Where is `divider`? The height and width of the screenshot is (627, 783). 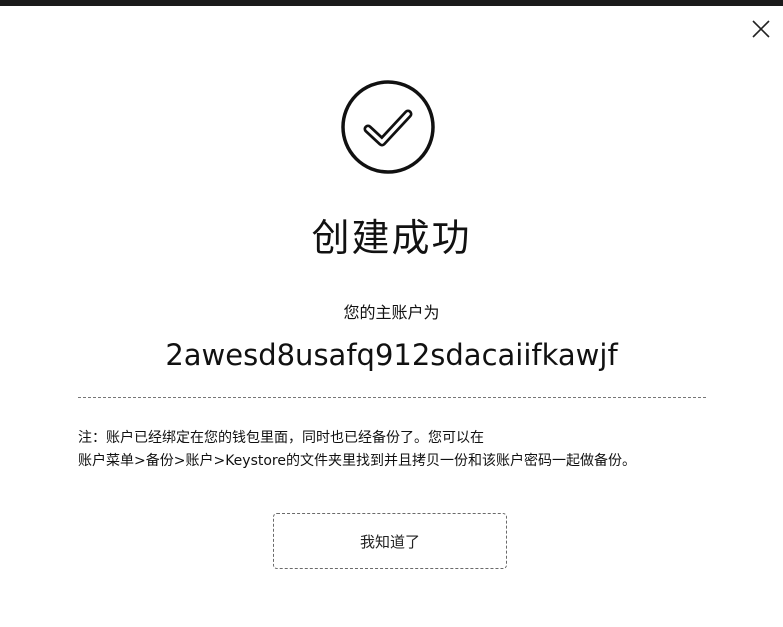
divider is located at coordinates (392, 397).